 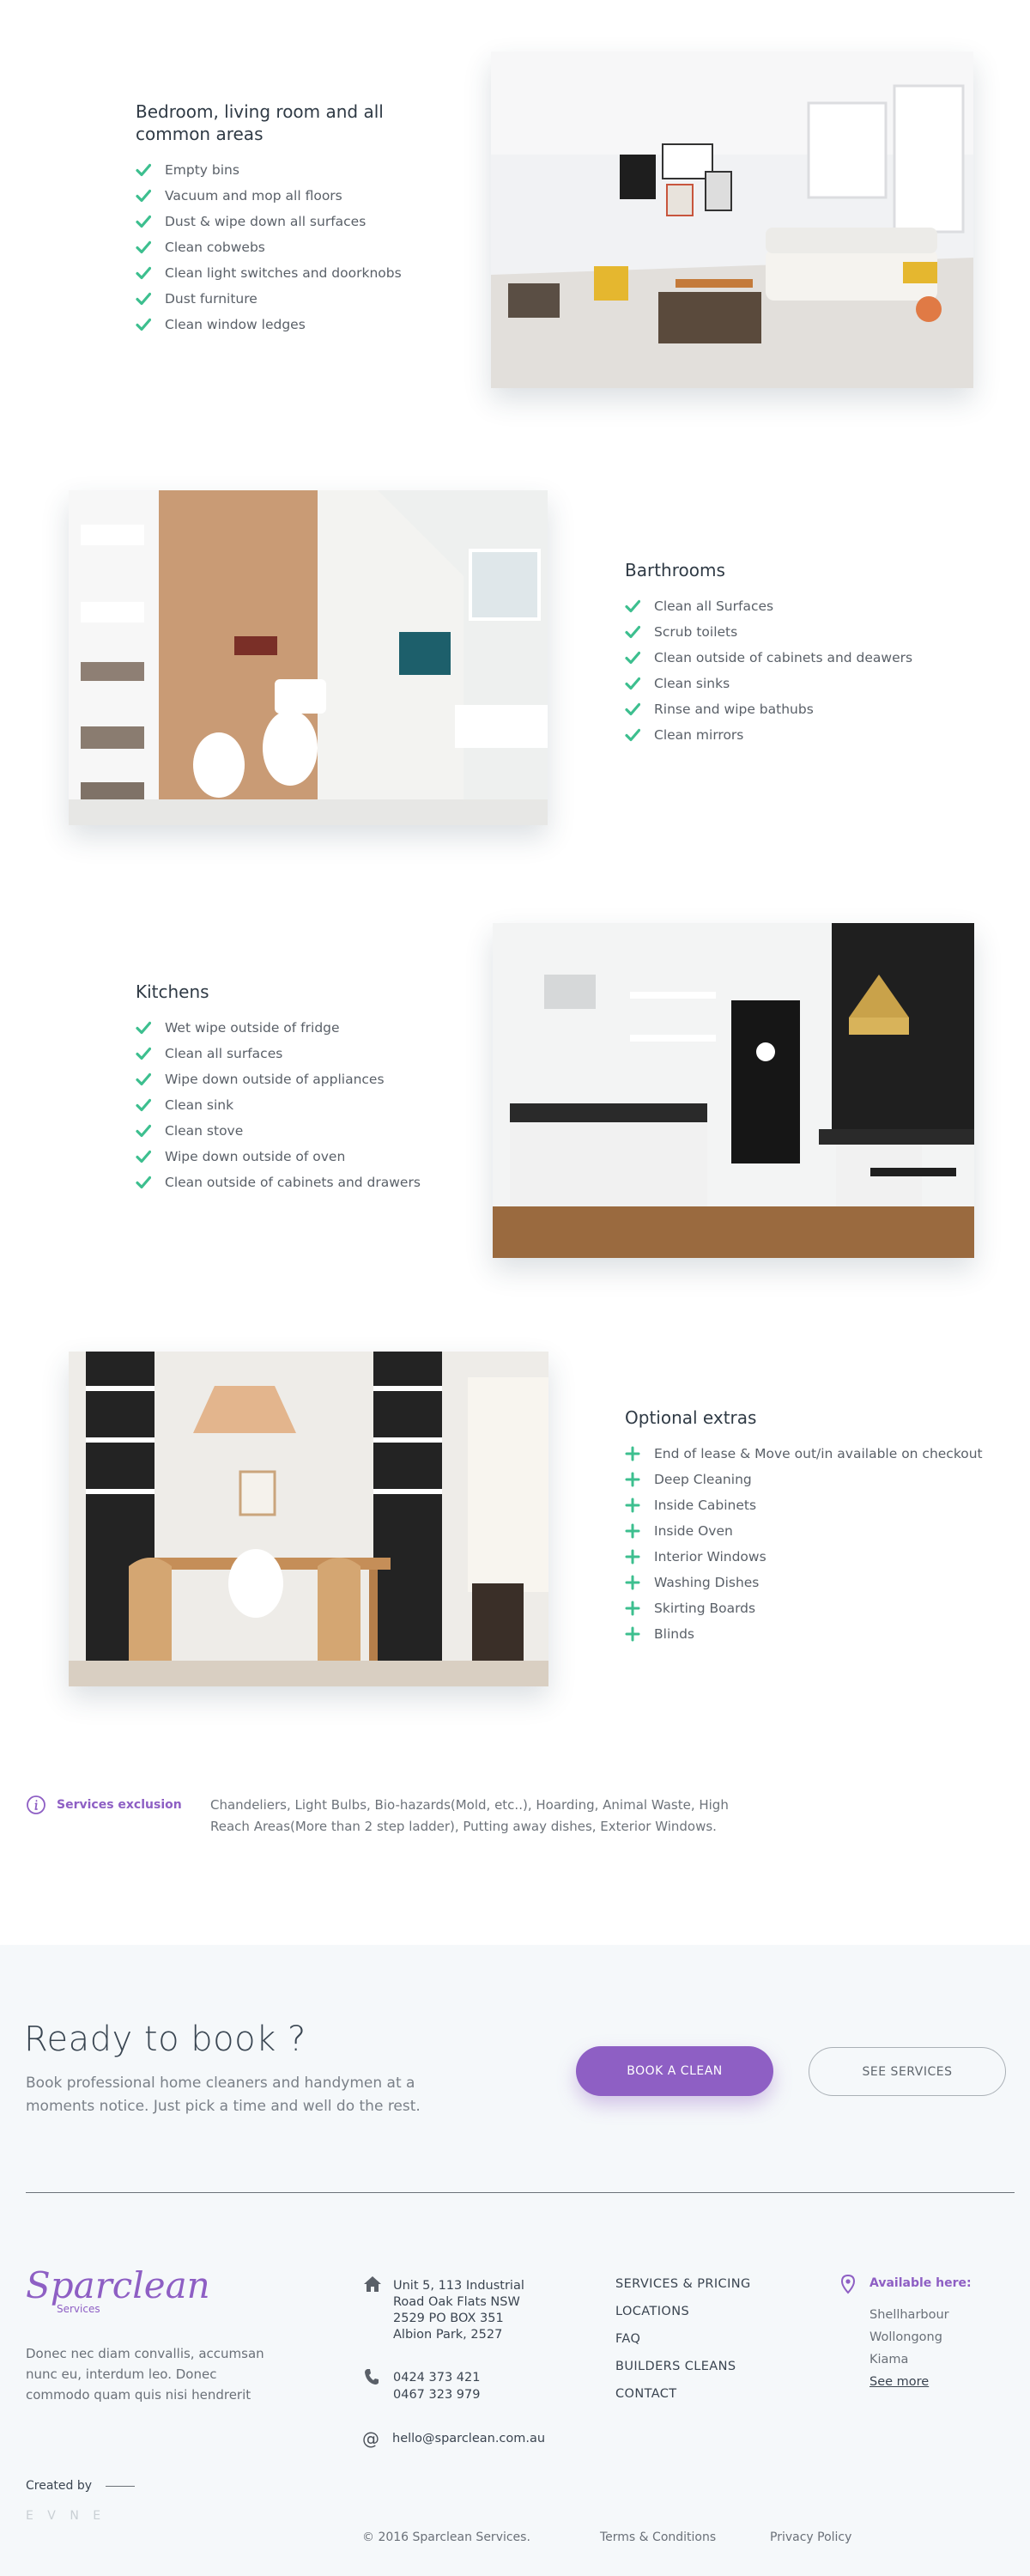 I want to click on location-item: Shellharbour, so click(x=909, y=2319).